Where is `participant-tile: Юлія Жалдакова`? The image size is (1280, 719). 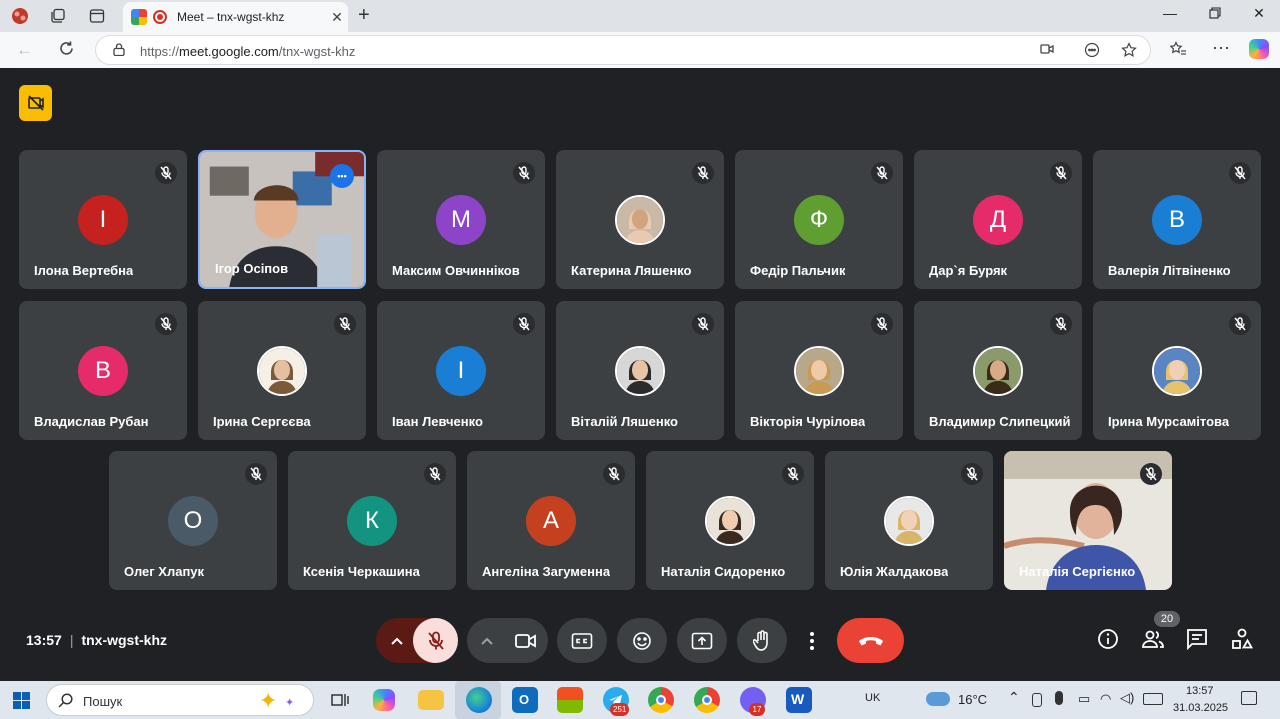 participant-tile: Юлія Жалдакова is located at coordinates (909, 520).